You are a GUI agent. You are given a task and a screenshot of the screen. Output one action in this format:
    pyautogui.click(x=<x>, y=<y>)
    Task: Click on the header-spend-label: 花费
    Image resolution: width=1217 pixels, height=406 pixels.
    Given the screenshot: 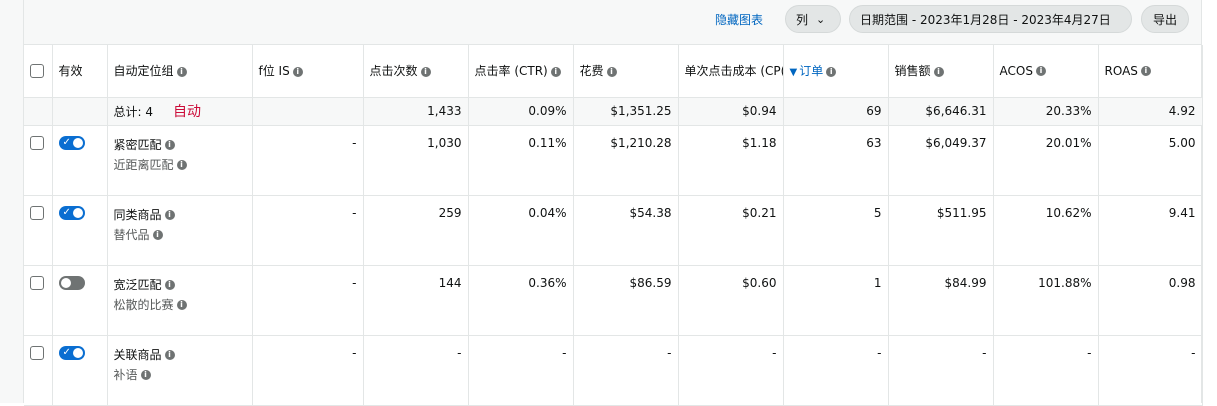 What is the action you would take?
    pyautogui.click(x=591, y=71)
    